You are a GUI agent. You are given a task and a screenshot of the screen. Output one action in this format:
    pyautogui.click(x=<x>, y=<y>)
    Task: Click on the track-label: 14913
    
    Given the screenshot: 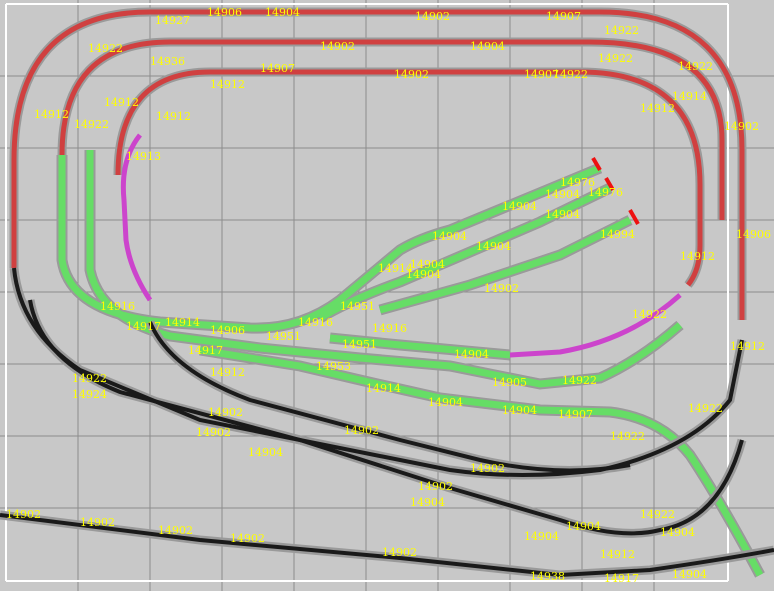 What is the action you would take?
    pyautogui.click(x=143, y=156)
    